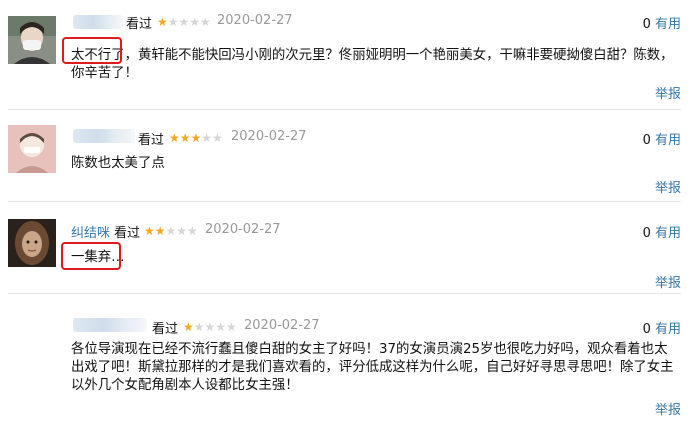 This screenshot has height=423, width=689. What do you see at coordinates (90, 231) in the screenshot?
I see `username-link: 纠结咪` at bounding box center [90, 231].